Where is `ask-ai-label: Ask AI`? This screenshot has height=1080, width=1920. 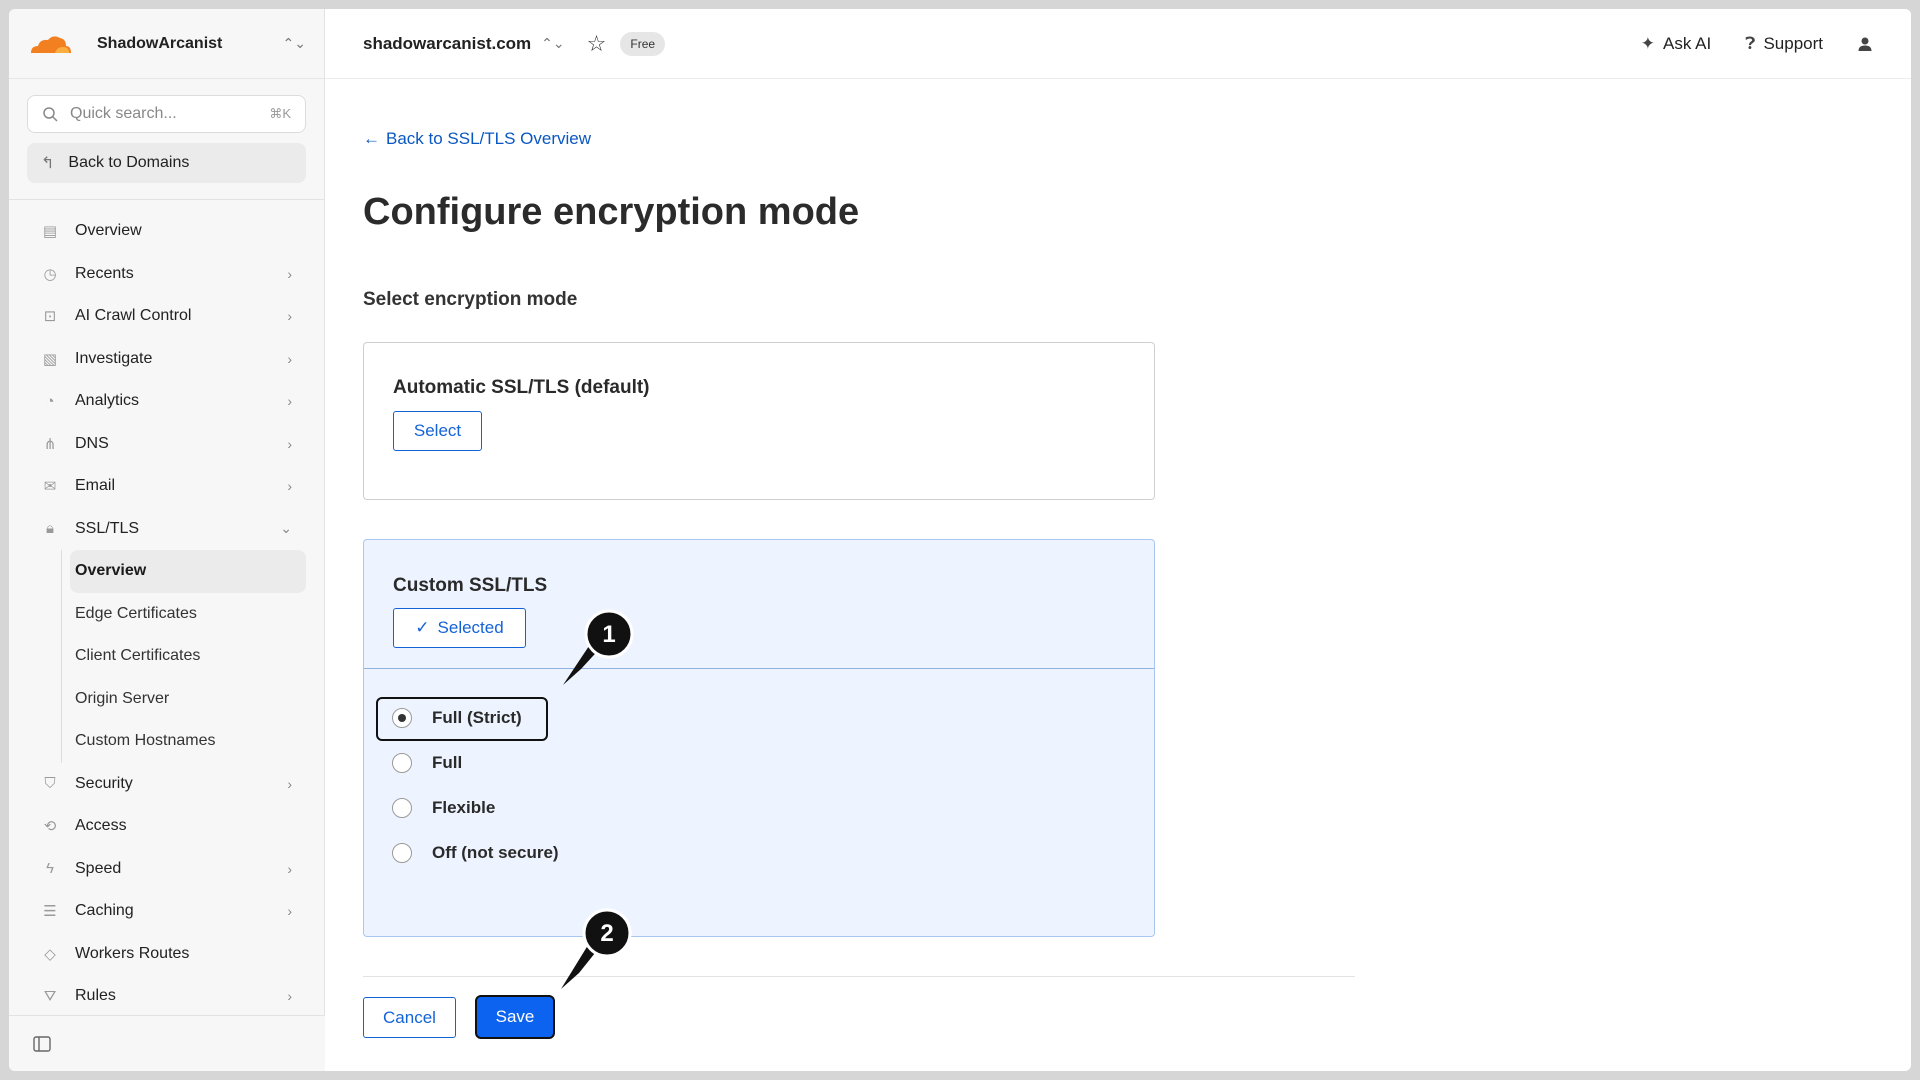
ask-ai-label: Ask AI is located at coordinates (1687, 43).